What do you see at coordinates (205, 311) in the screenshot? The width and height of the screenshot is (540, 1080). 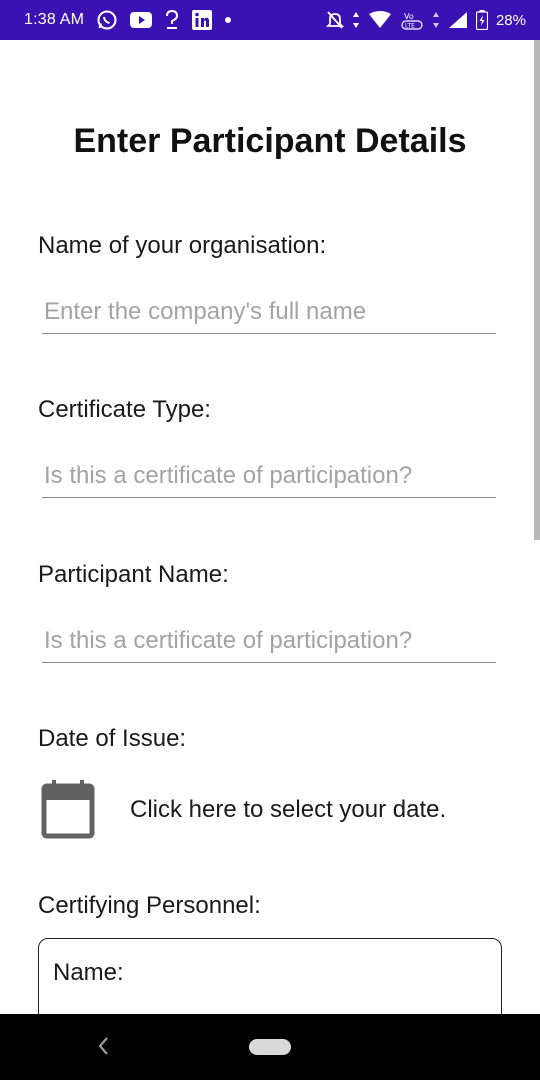 I see `organisation-placeholder: Enter the company's full name` at bounding box center [205, 311].